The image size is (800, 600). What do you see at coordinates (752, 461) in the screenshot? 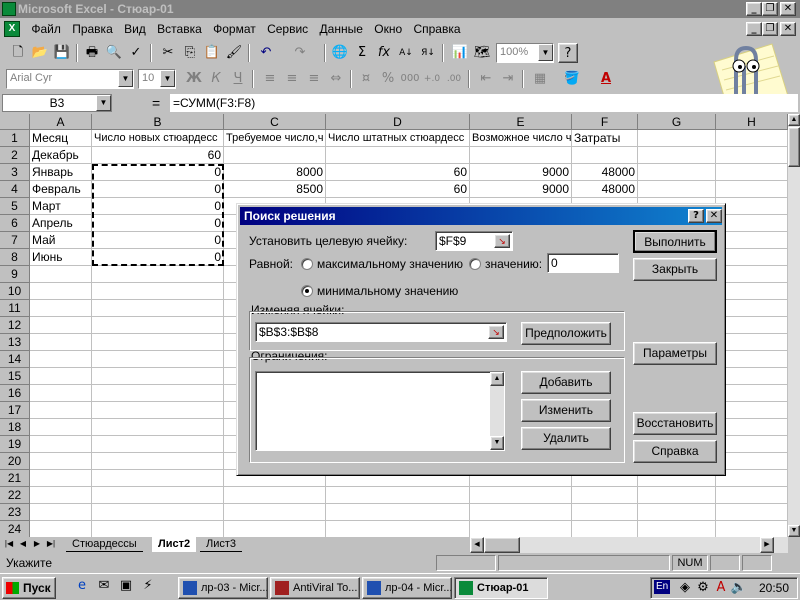
I see `cell-h20` at bounding box center [752, 461].